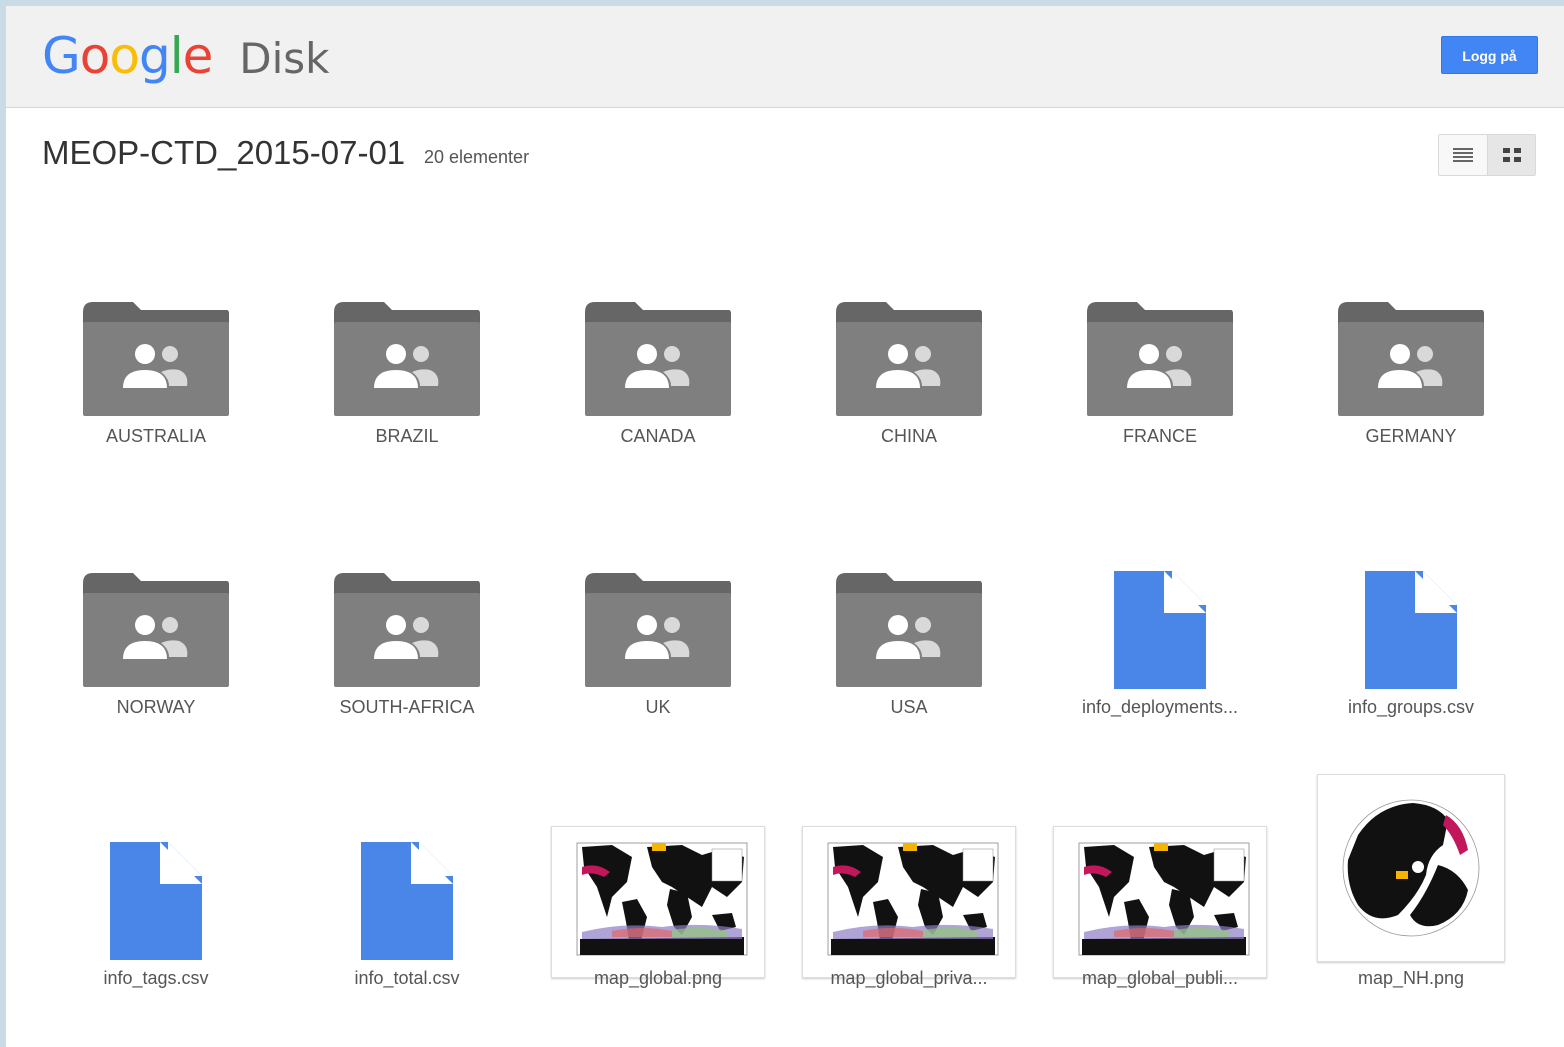  I want to click on item-label: info_tags.csv, so click(156, 978).